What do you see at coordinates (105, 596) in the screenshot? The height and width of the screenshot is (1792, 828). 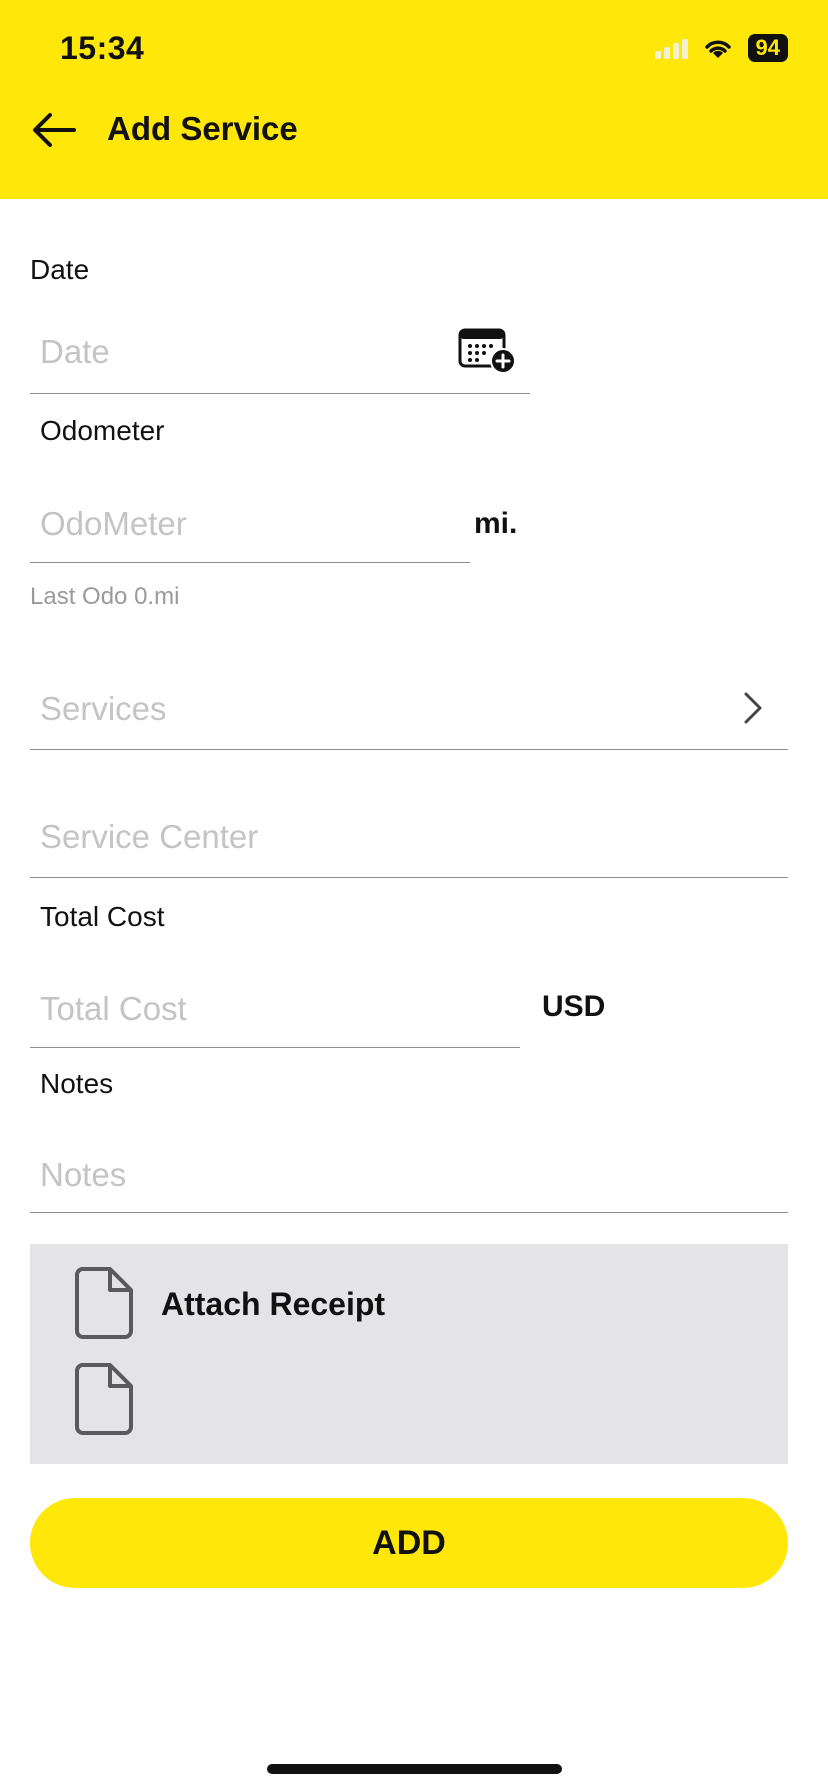 I see `last-odo-hint: Last Odo 0.mi` at bounding box center [105, 596].